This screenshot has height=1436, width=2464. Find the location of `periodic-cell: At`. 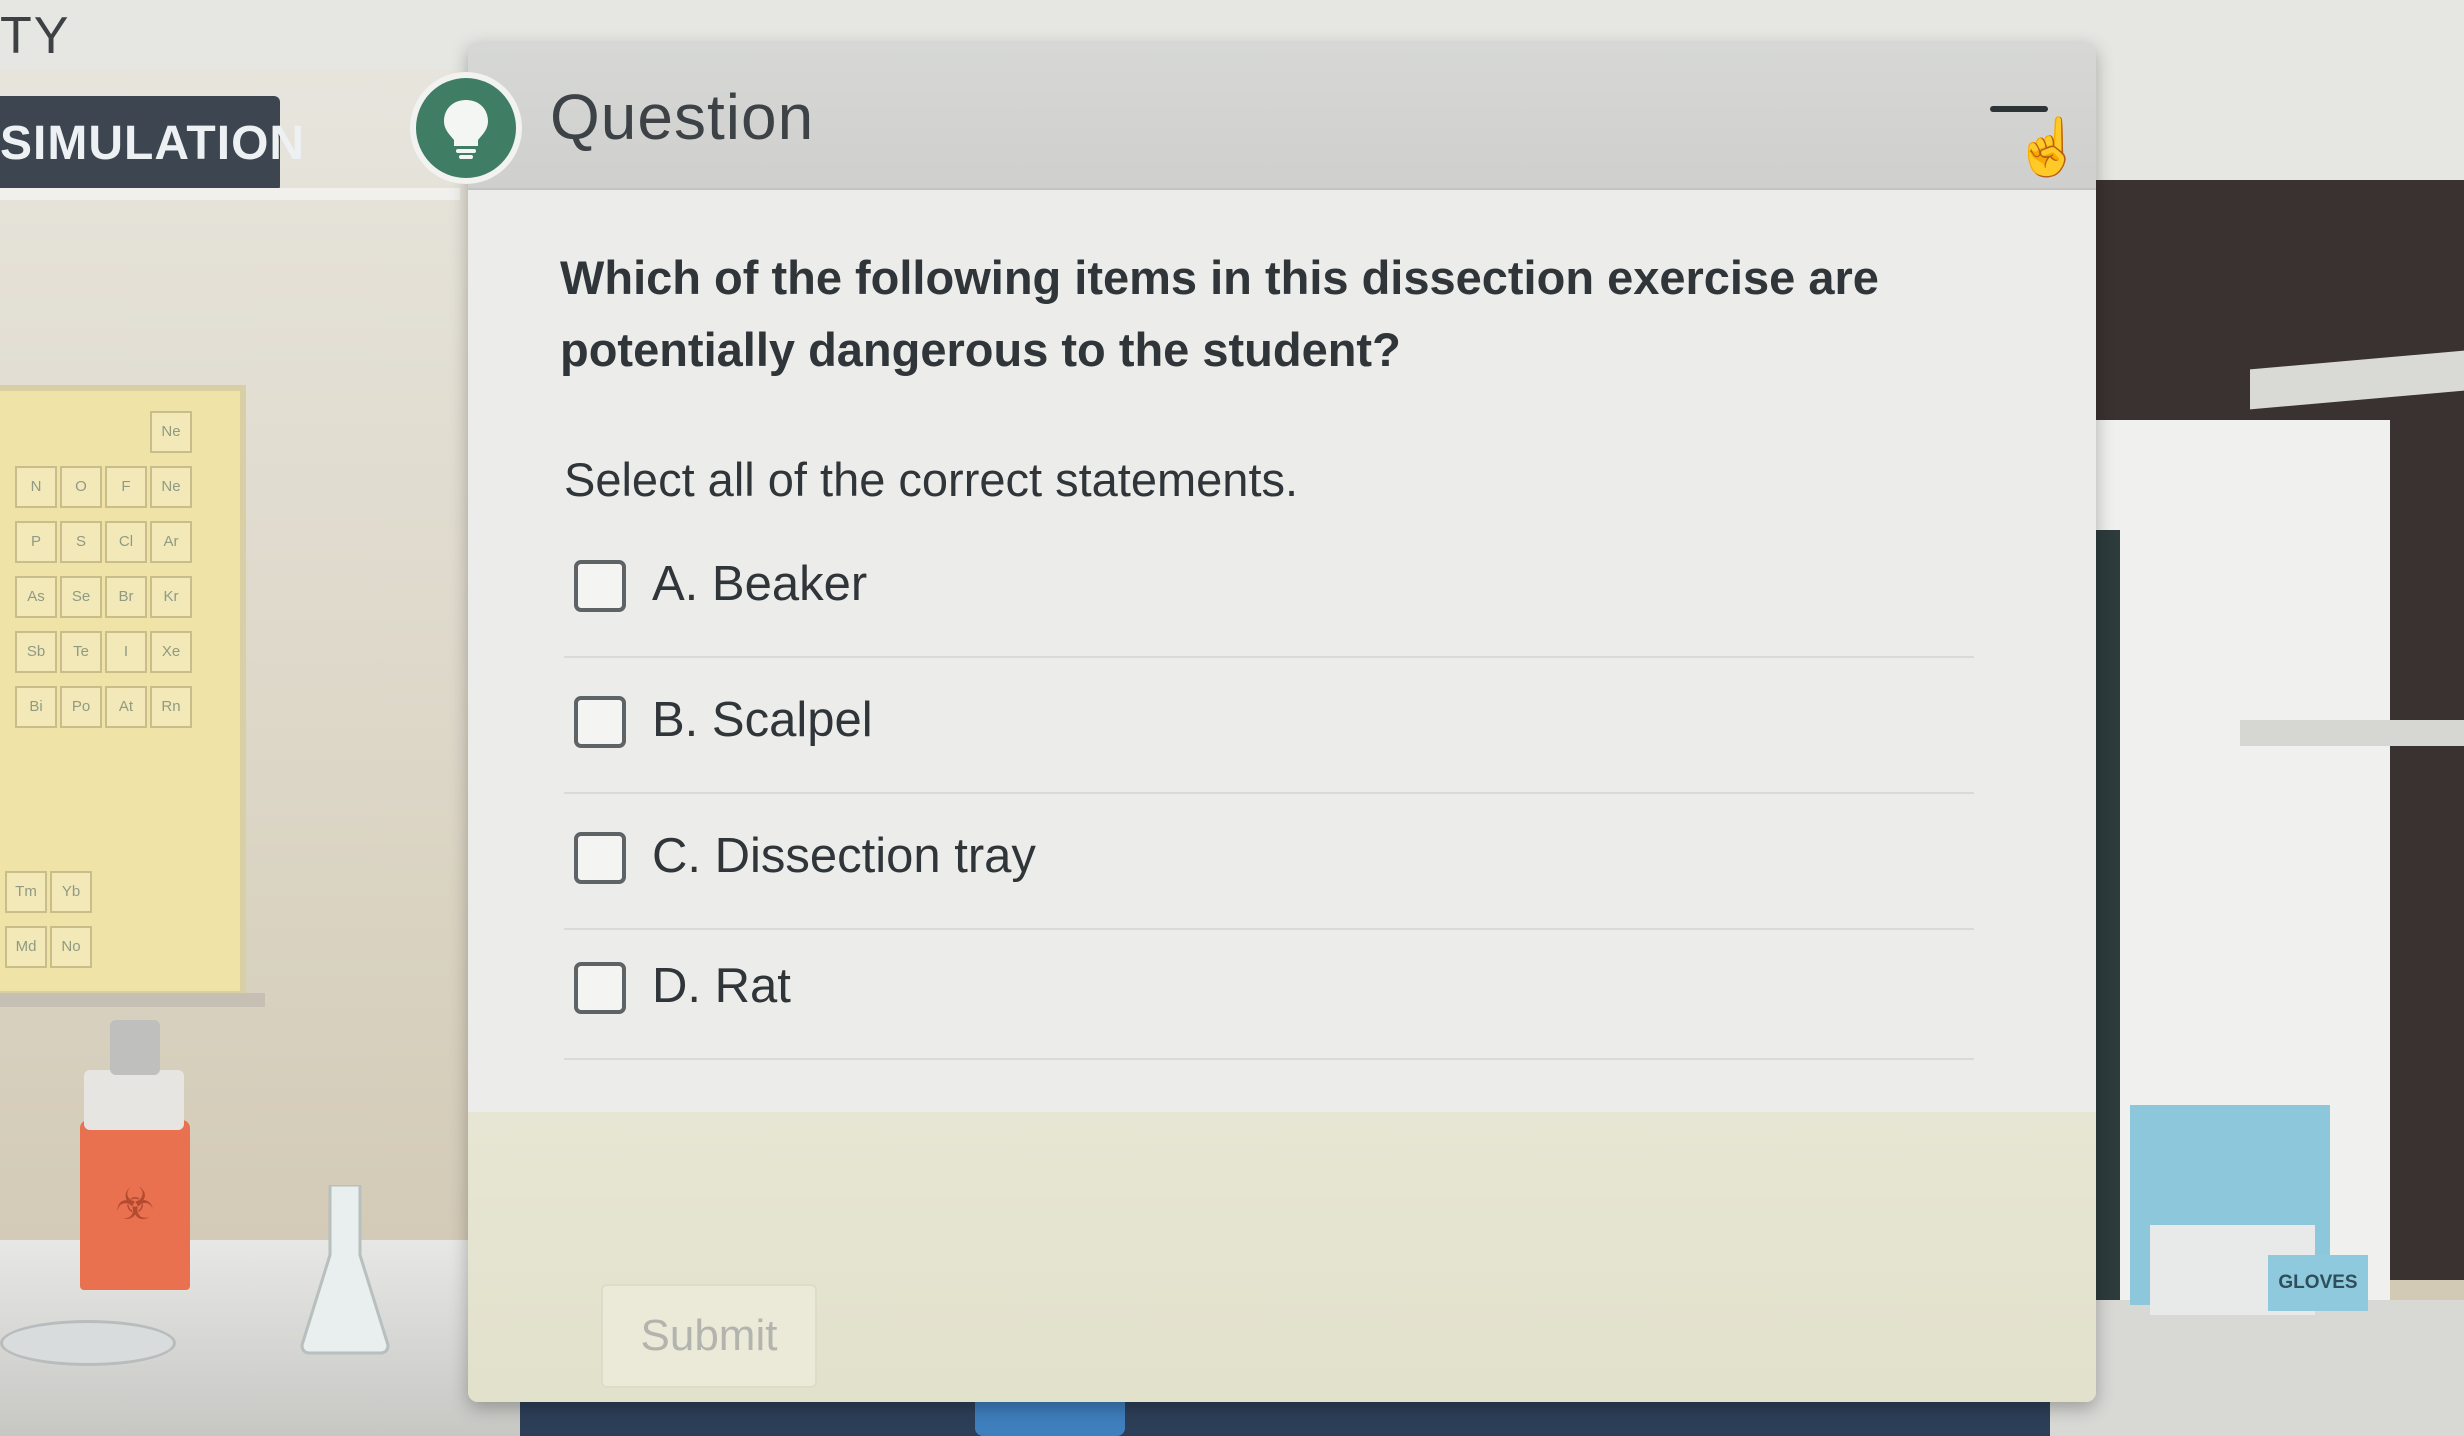

periodic-cell: At is located at coordinates (126, 707).